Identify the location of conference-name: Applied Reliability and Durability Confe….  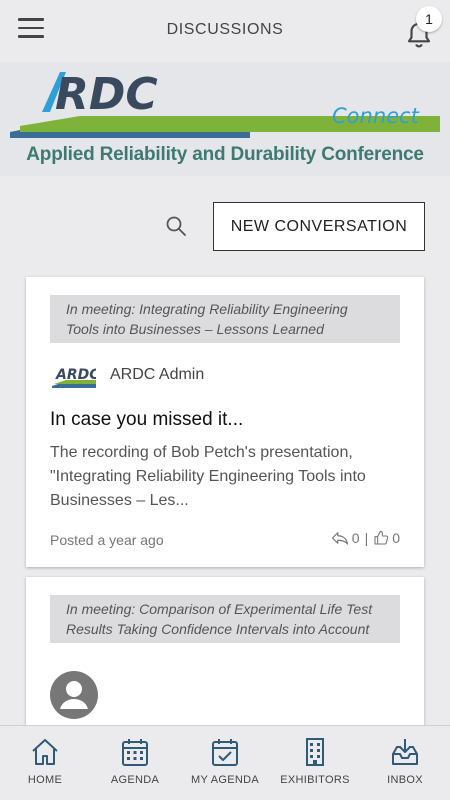
(225, 154).